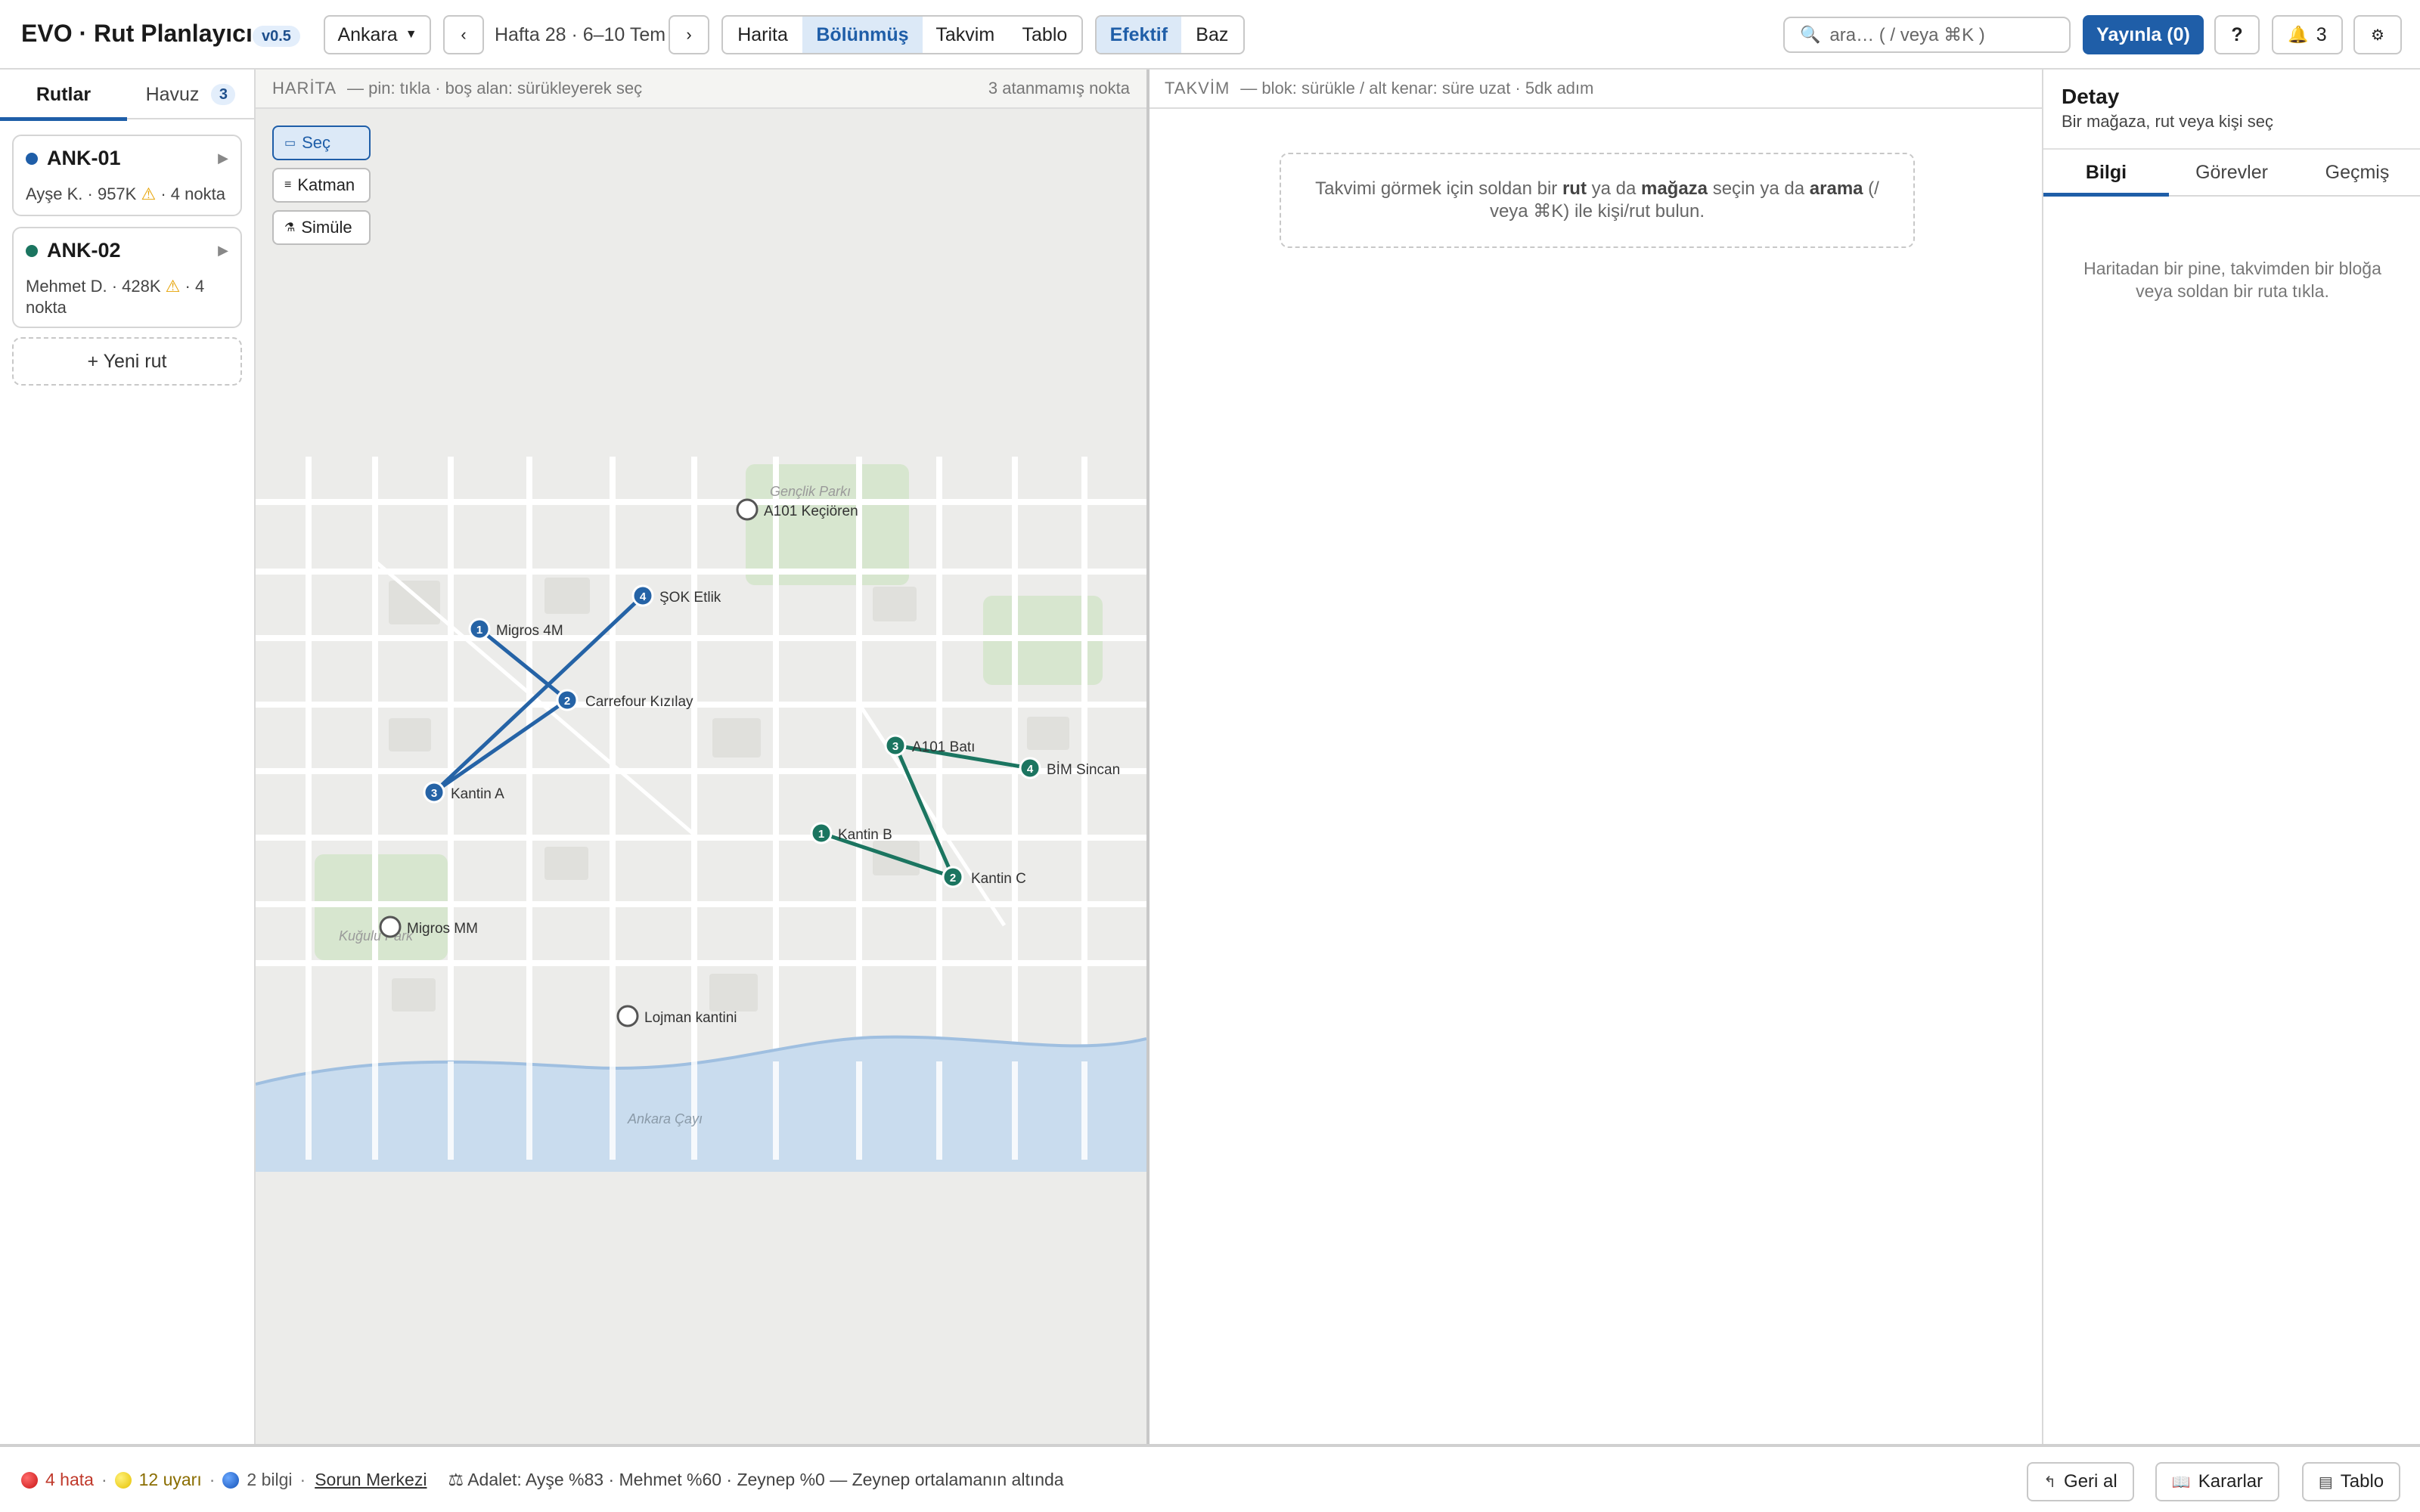 The width and height of the screenshot is (2420, 1512). I want to click on map-tool-select: ▭ Seç, so click(321, 142).